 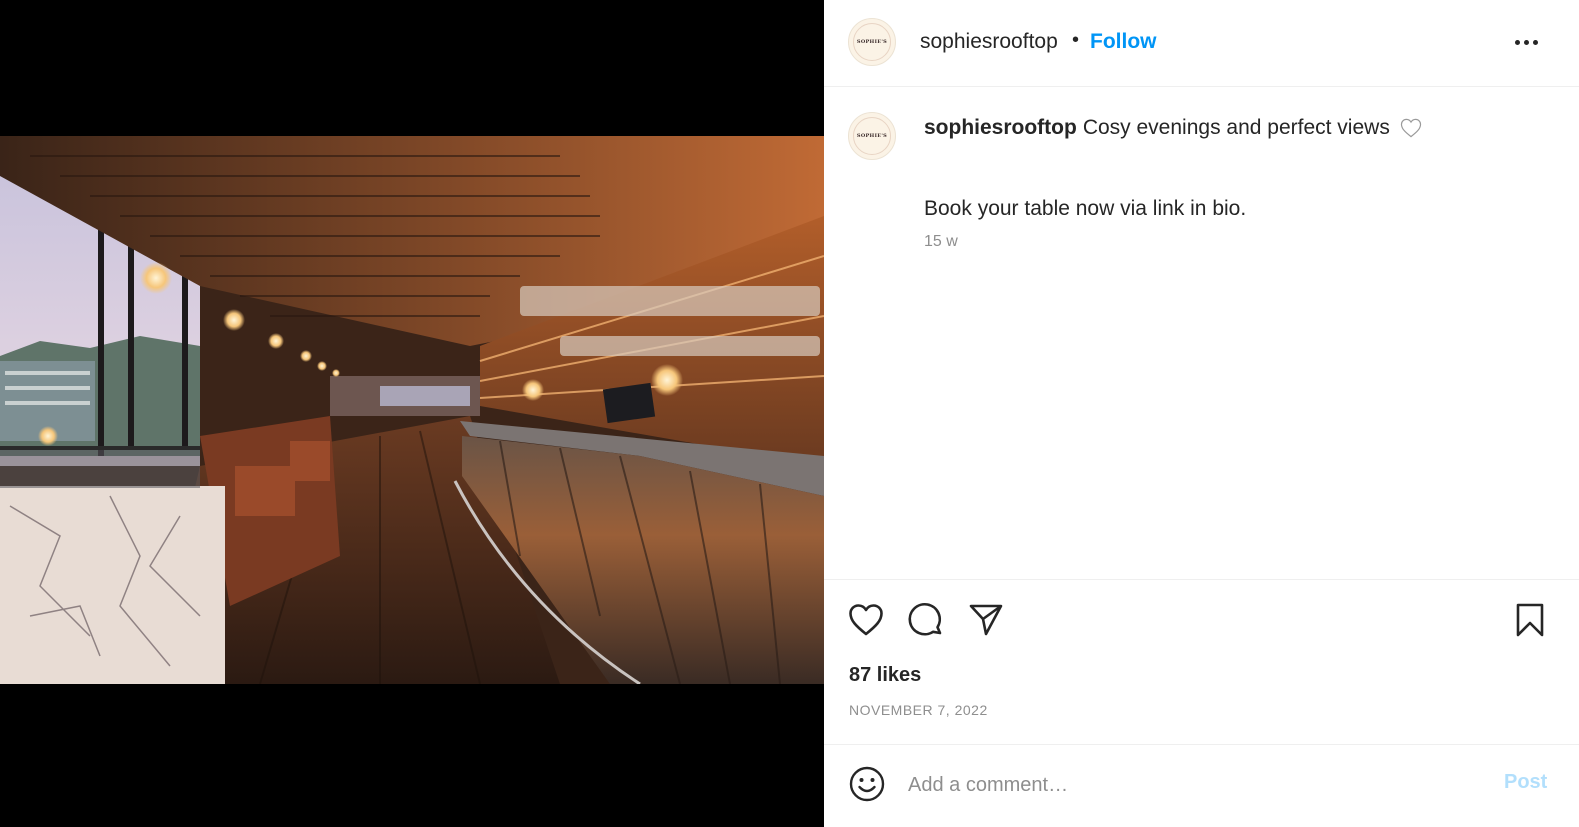 What do you see at coordinates (926, 620) in the screenshot?
I see `comment-icon` at bounding box center [926, 620].